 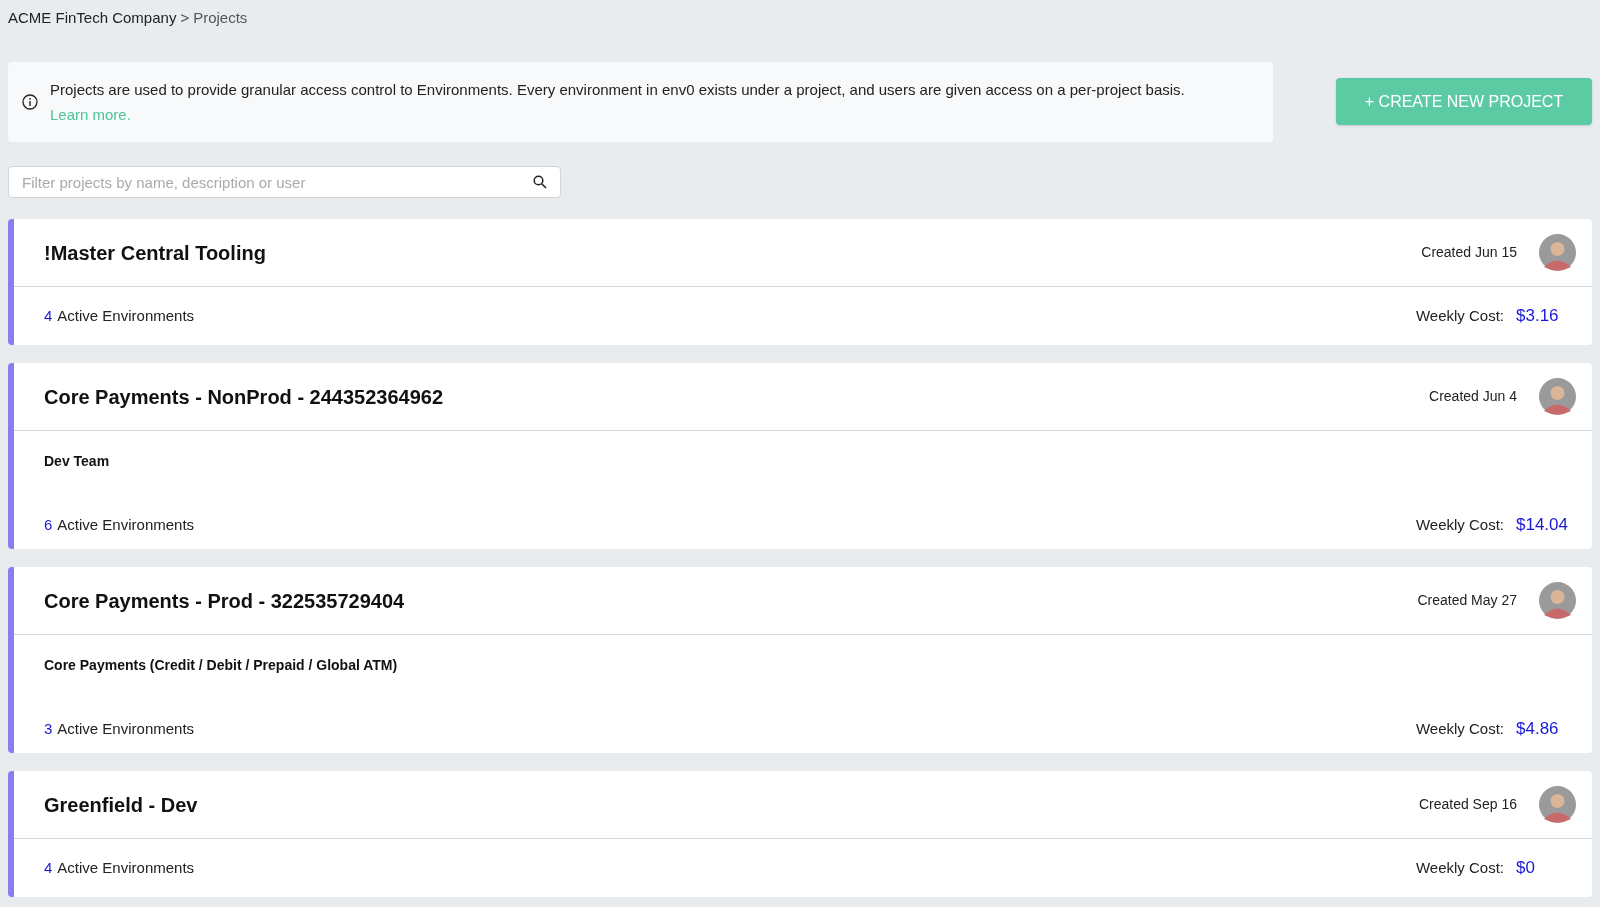 What do you see at coordinates (77, 461) in the screenshot?
I see `project-description: Dev Team` at bounding box center [77, 461].